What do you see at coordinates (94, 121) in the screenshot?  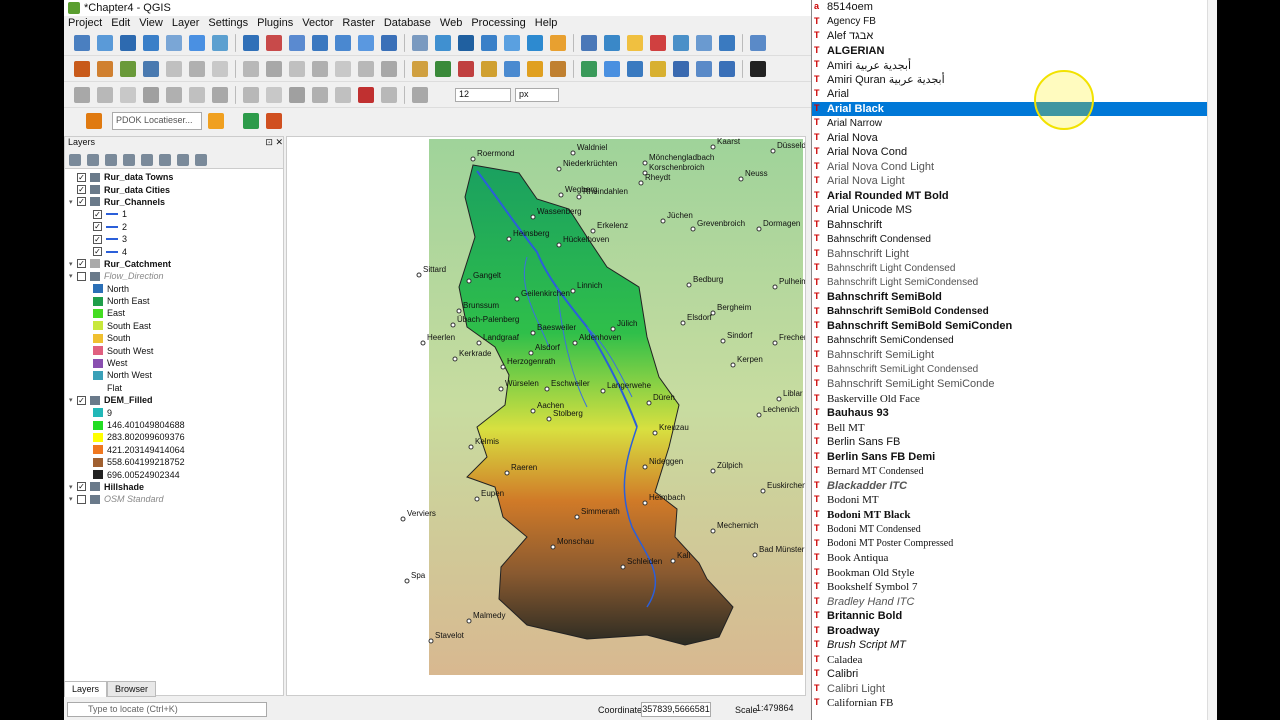 I see `pdok-icon` at bounding box center [94, 121].